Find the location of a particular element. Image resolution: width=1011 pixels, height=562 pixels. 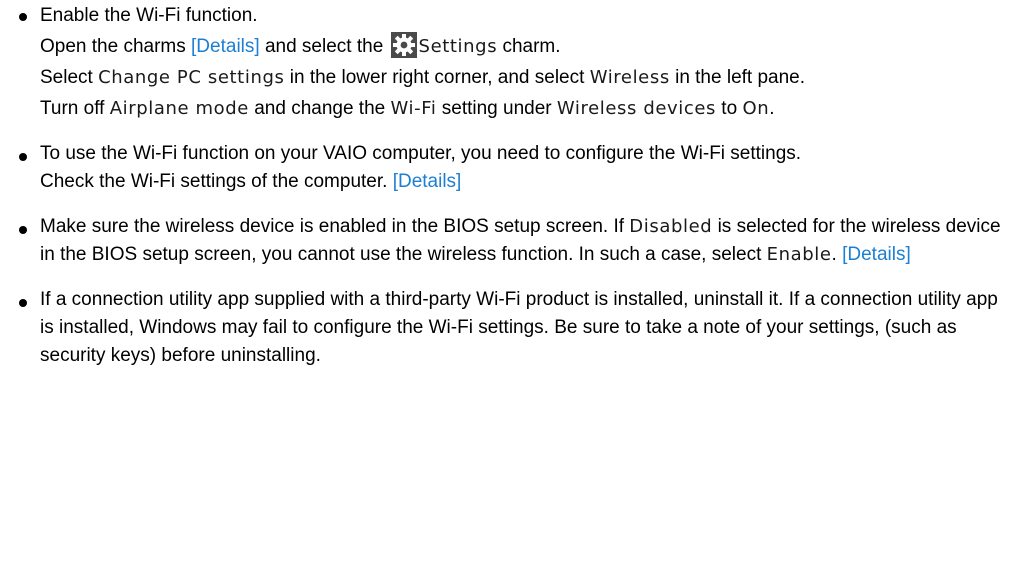

step-text: and change the is located at coordinates (319, 108).